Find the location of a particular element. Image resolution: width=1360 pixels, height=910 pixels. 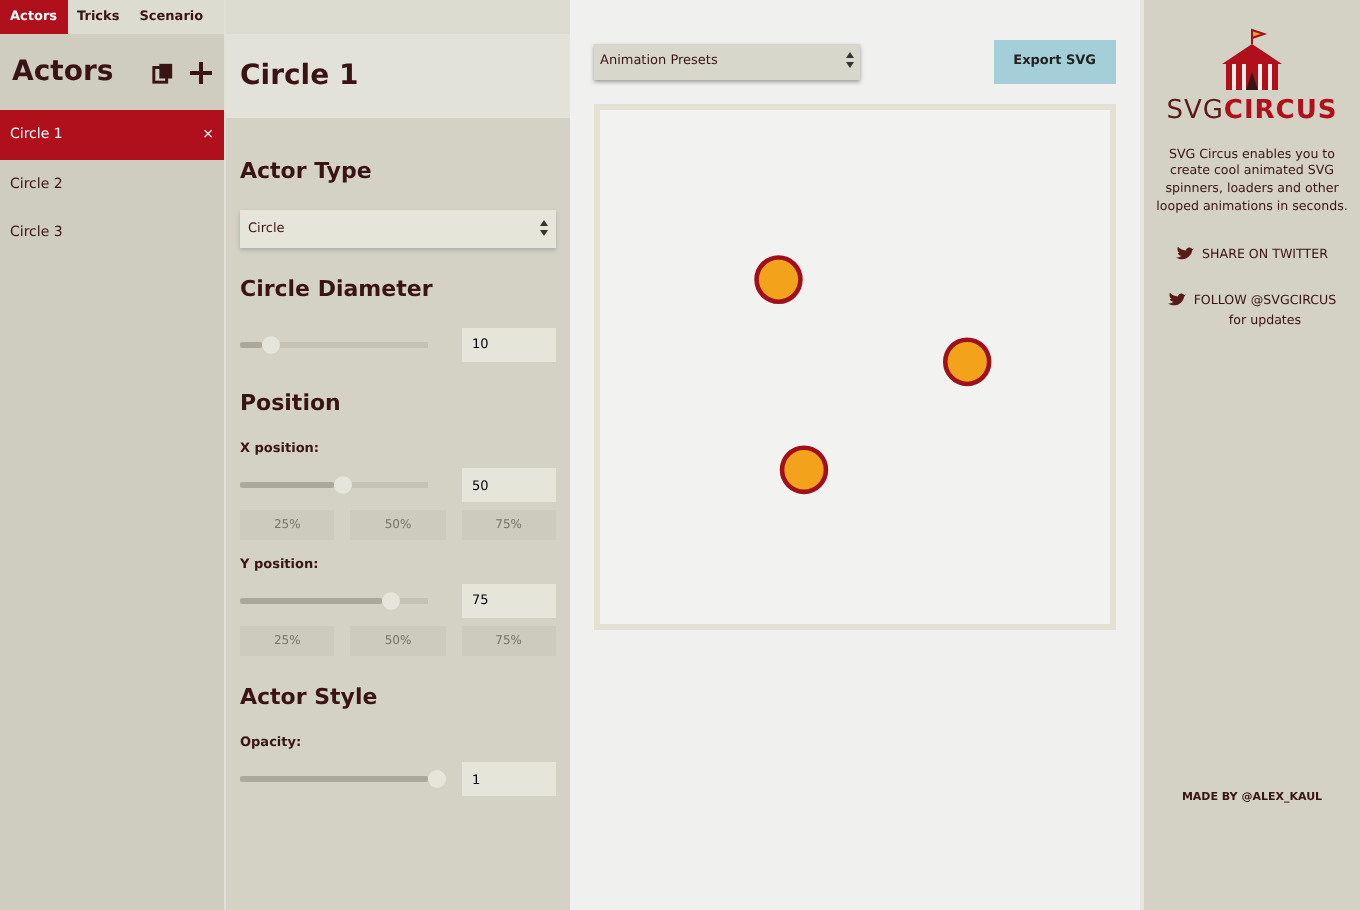

section-heading: Position is located at coordinates (291, 403).